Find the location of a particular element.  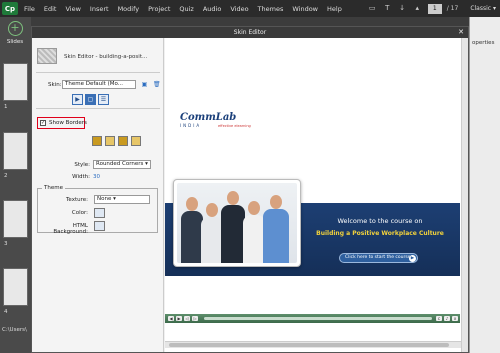

download-icon: ↓ is located at coordinates (402, 8).